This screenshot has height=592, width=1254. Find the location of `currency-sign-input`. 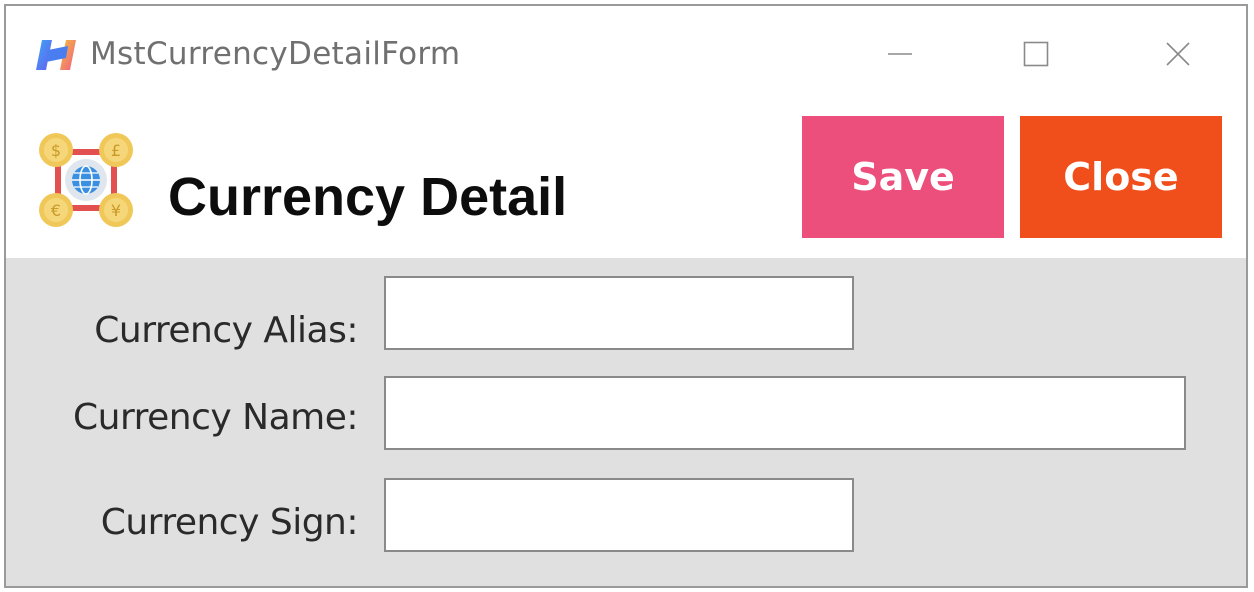

currency-sign-input is located at coordinates (619, 515).